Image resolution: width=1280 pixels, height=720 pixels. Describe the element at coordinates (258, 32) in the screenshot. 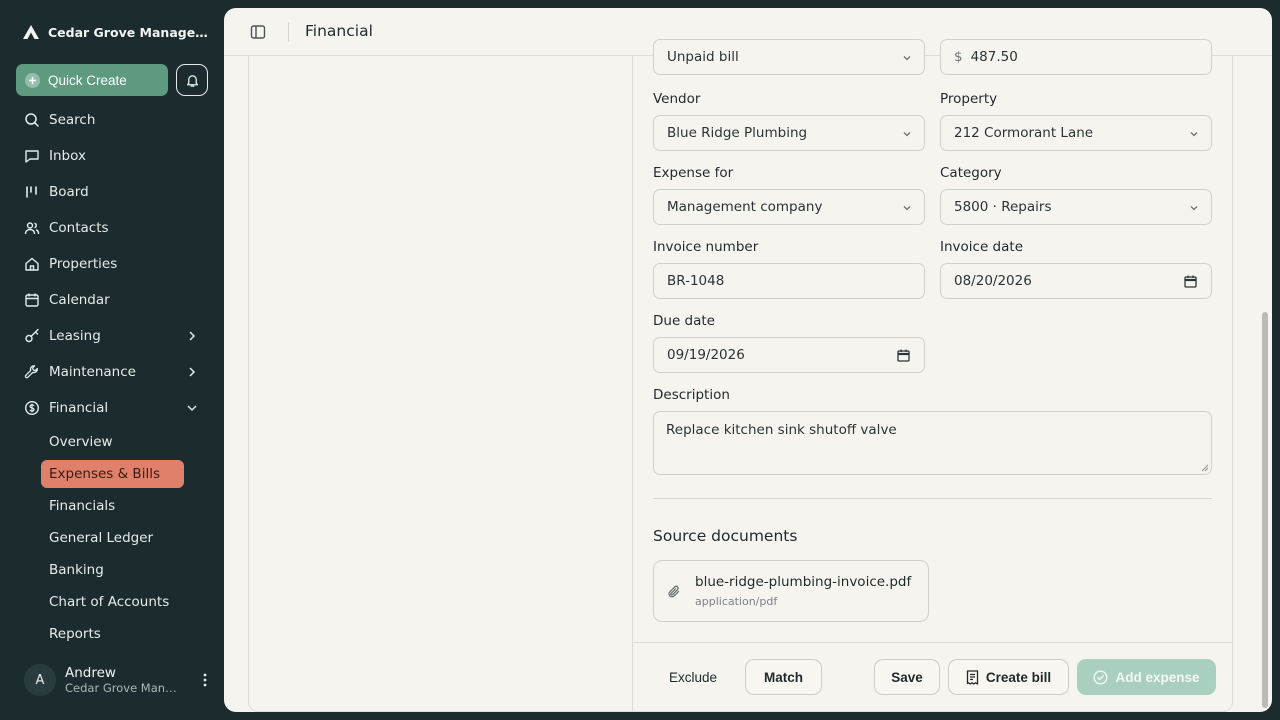

I see `sidebar-toggle-icon` at that location.